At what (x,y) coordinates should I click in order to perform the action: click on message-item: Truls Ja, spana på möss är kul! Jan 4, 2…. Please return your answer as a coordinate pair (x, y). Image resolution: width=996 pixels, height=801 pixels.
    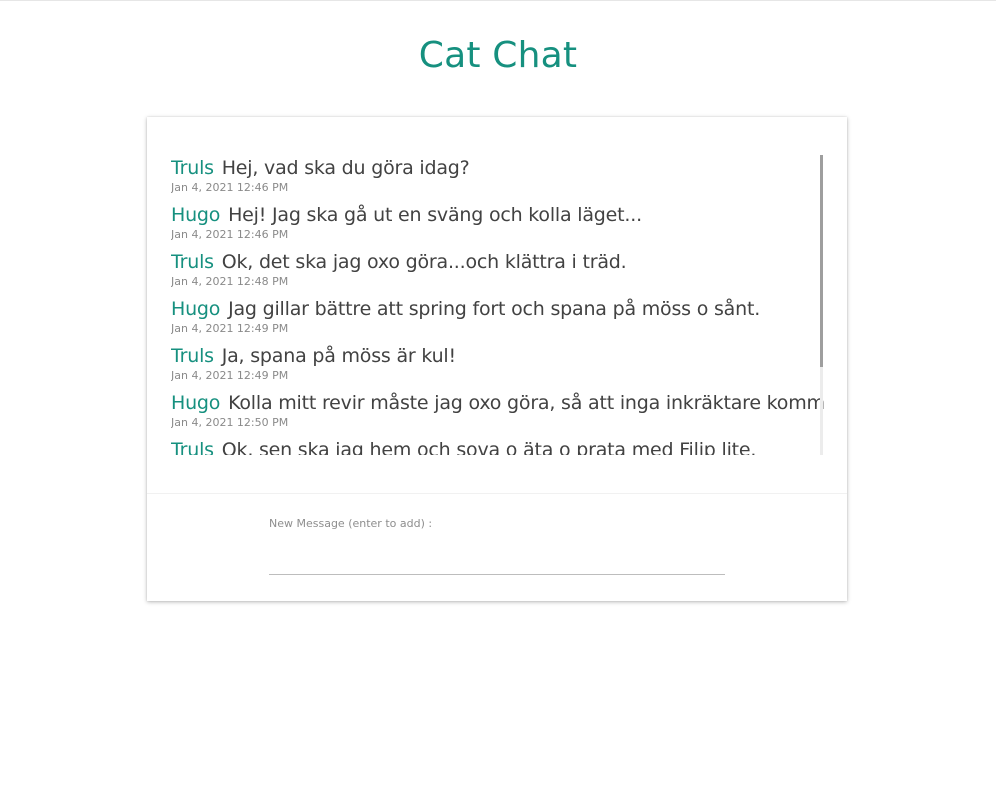
    Looking at the image, I should click on (497, 365).